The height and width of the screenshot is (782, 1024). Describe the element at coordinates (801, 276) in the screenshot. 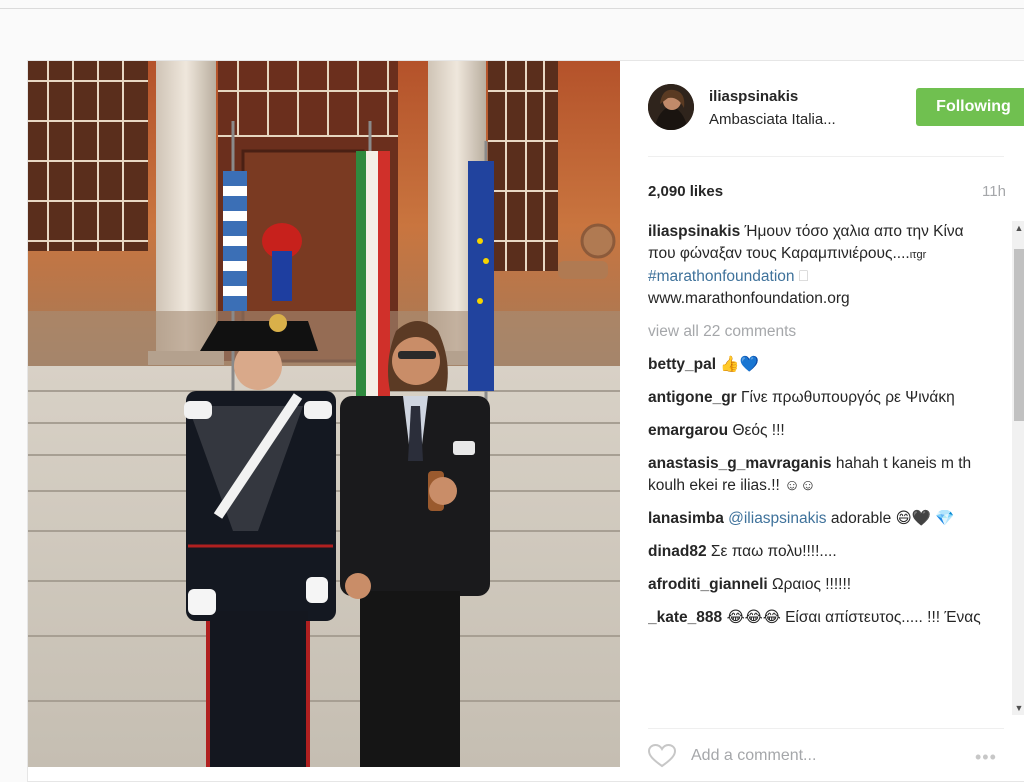

I see `caption-hashtag-suffix: ⎕` at that location.